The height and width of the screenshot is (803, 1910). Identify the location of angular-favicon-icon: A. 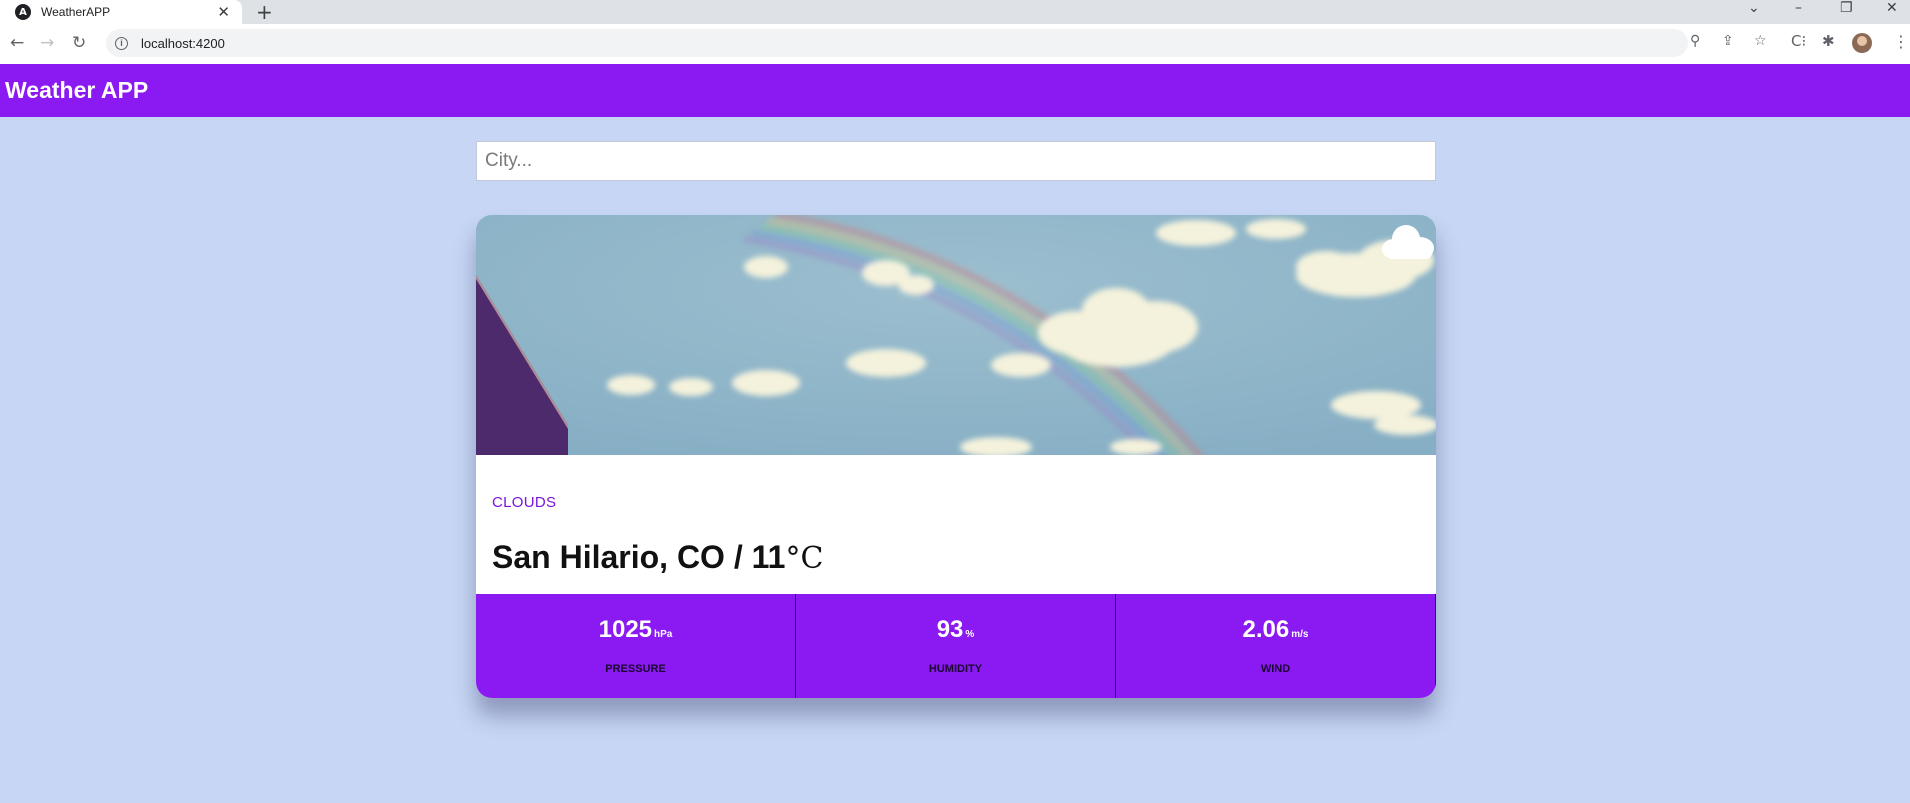
(23, 12).